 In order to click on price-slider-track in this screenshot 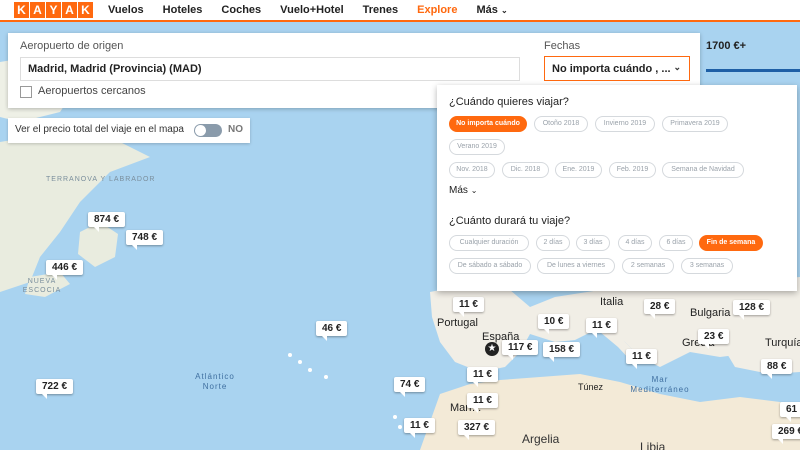, I will do `click(753, 70)`.